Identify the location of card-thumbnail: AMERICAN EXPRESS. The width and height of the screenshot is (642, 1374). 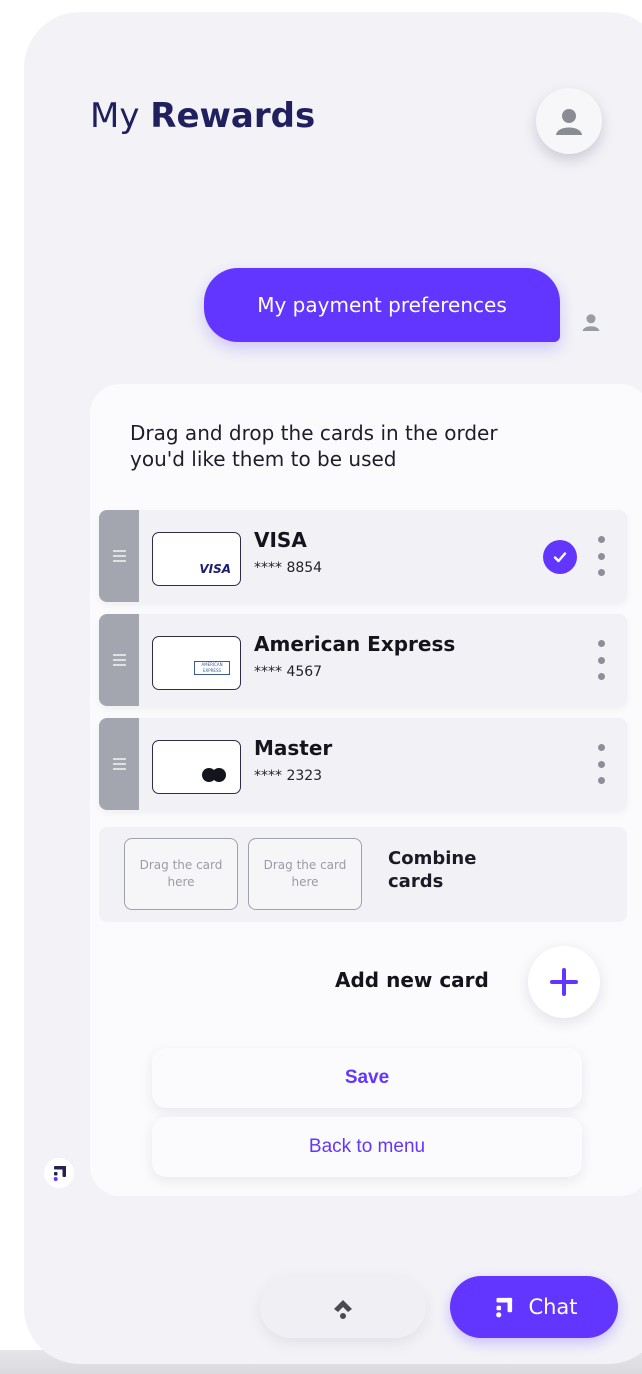
(196, 663).